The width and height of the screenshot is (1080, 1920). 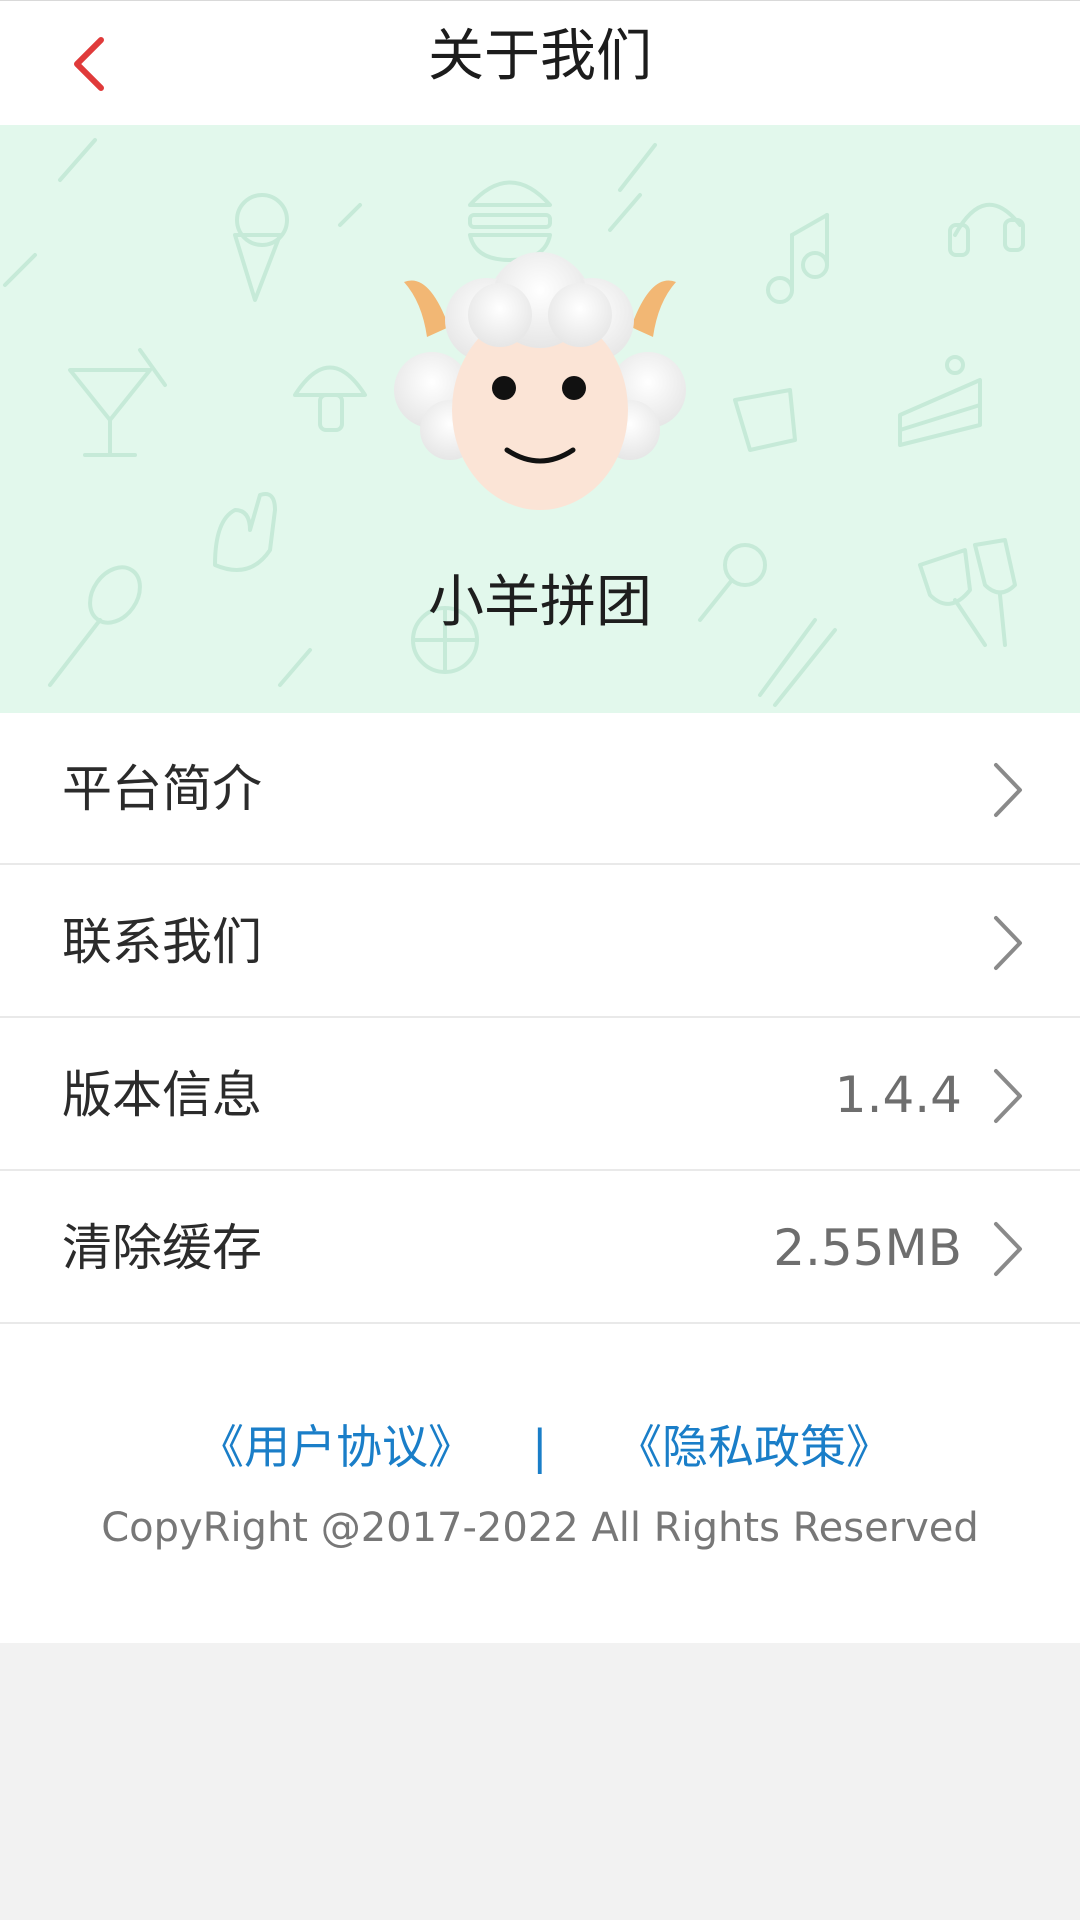 What do you see at coordinates (162, 789) in the screenshot?
I see `menu-item-label: 平台简介` at bounding box center [162, 789].